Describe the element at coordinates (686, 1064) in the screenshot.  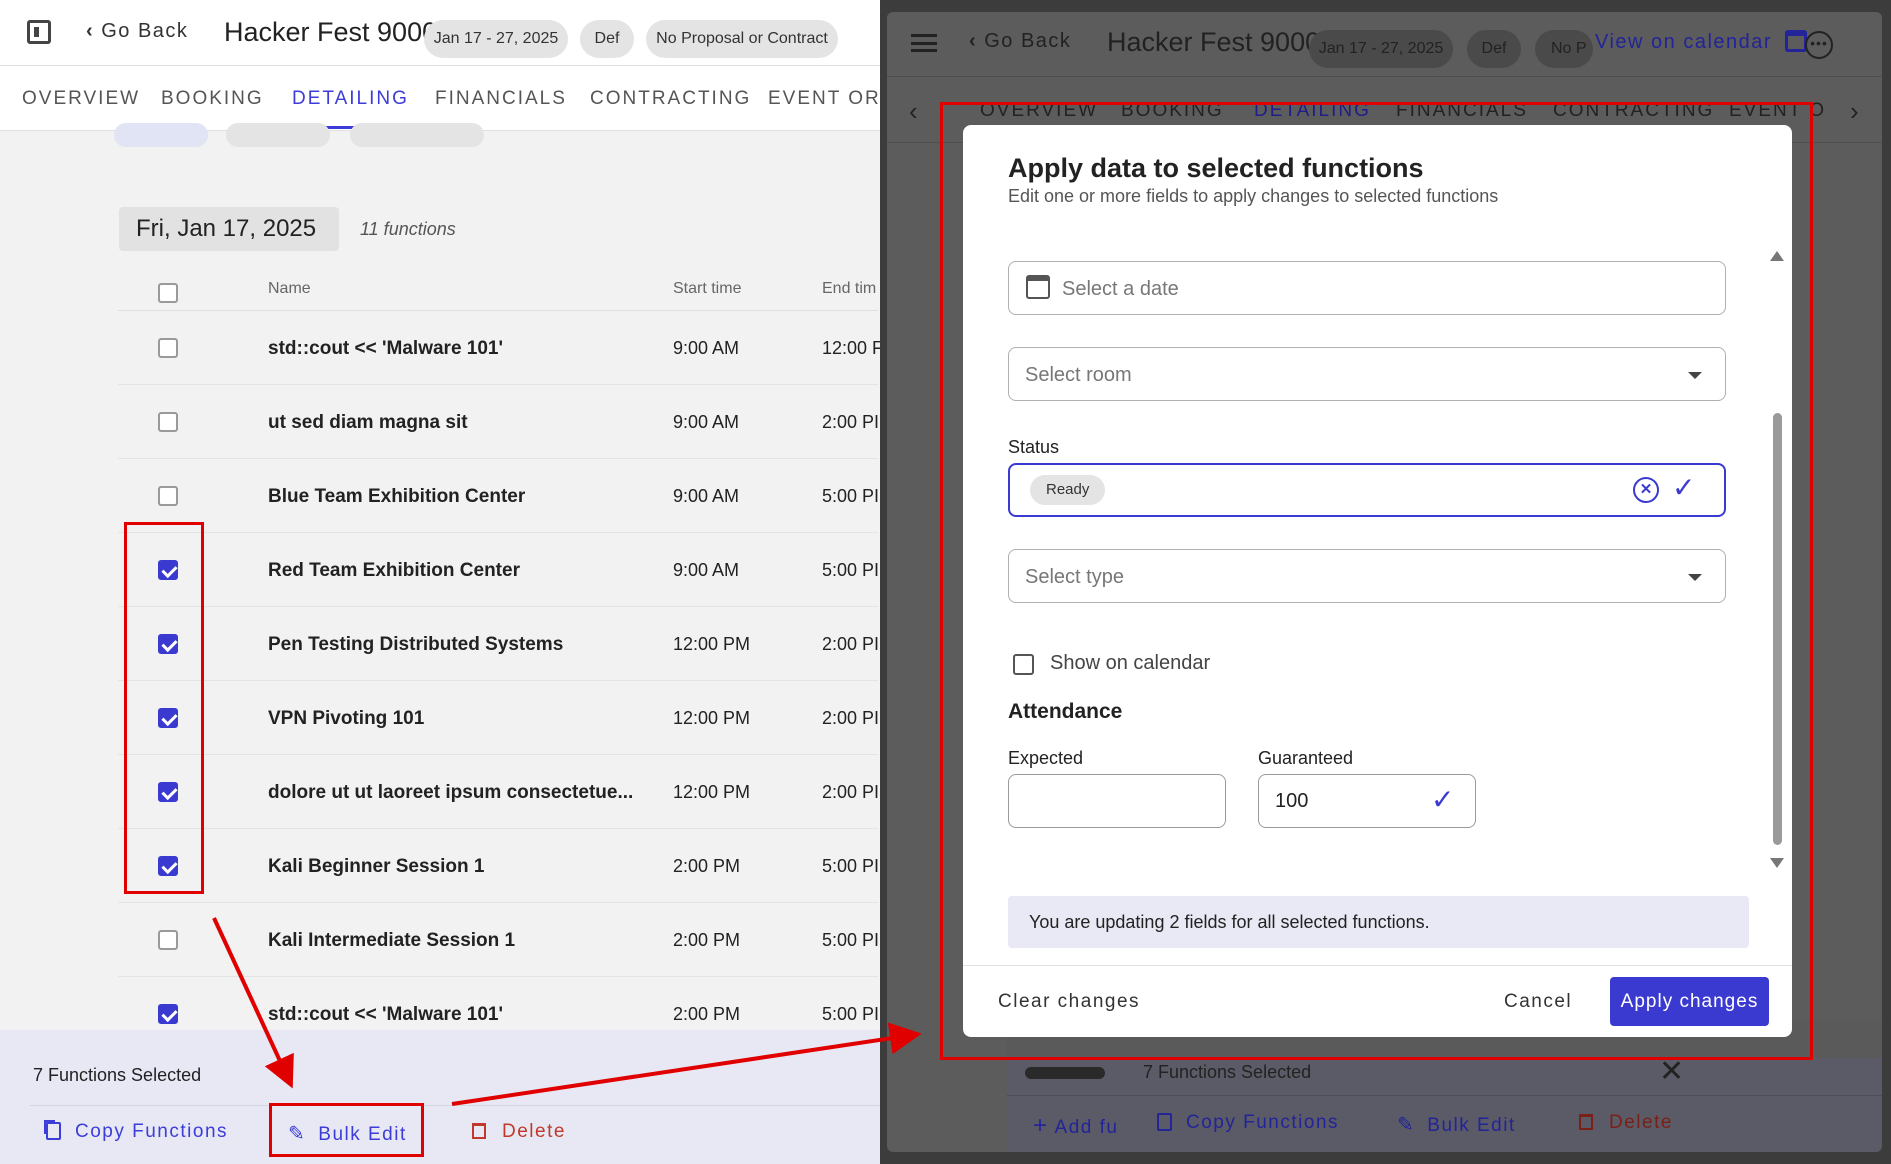
I see `arrow-to-modal` at that location.